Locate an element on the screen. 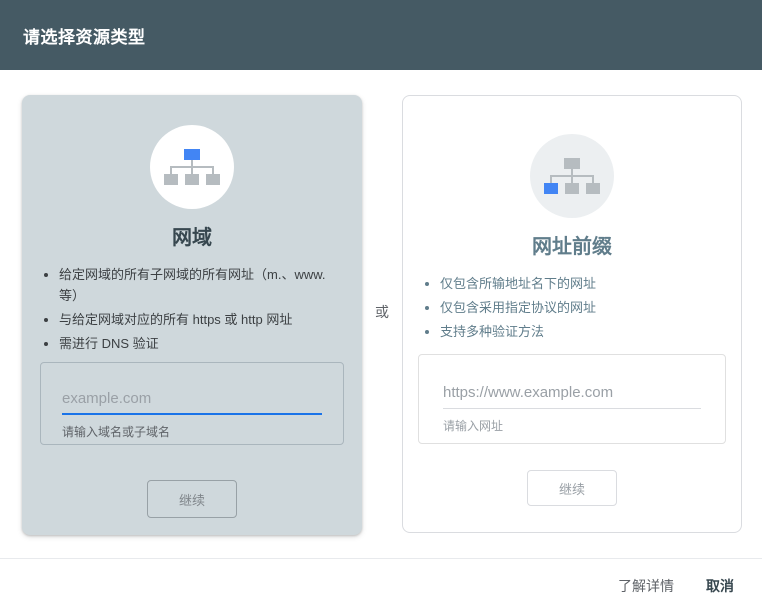 The image size is (762, 607). domain-input is located at coordinates (192, 400).